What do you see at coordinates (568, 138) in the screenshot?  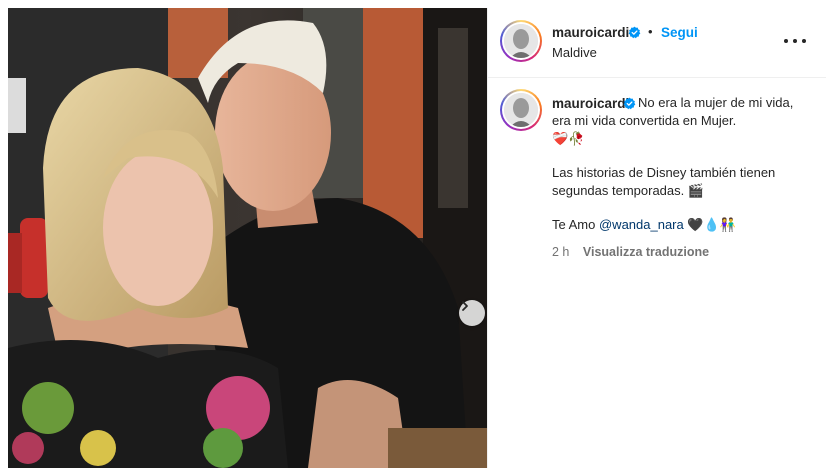 I see `caption-emoji: ❤️‍🩹🥀` at bounding box center [568, 138].